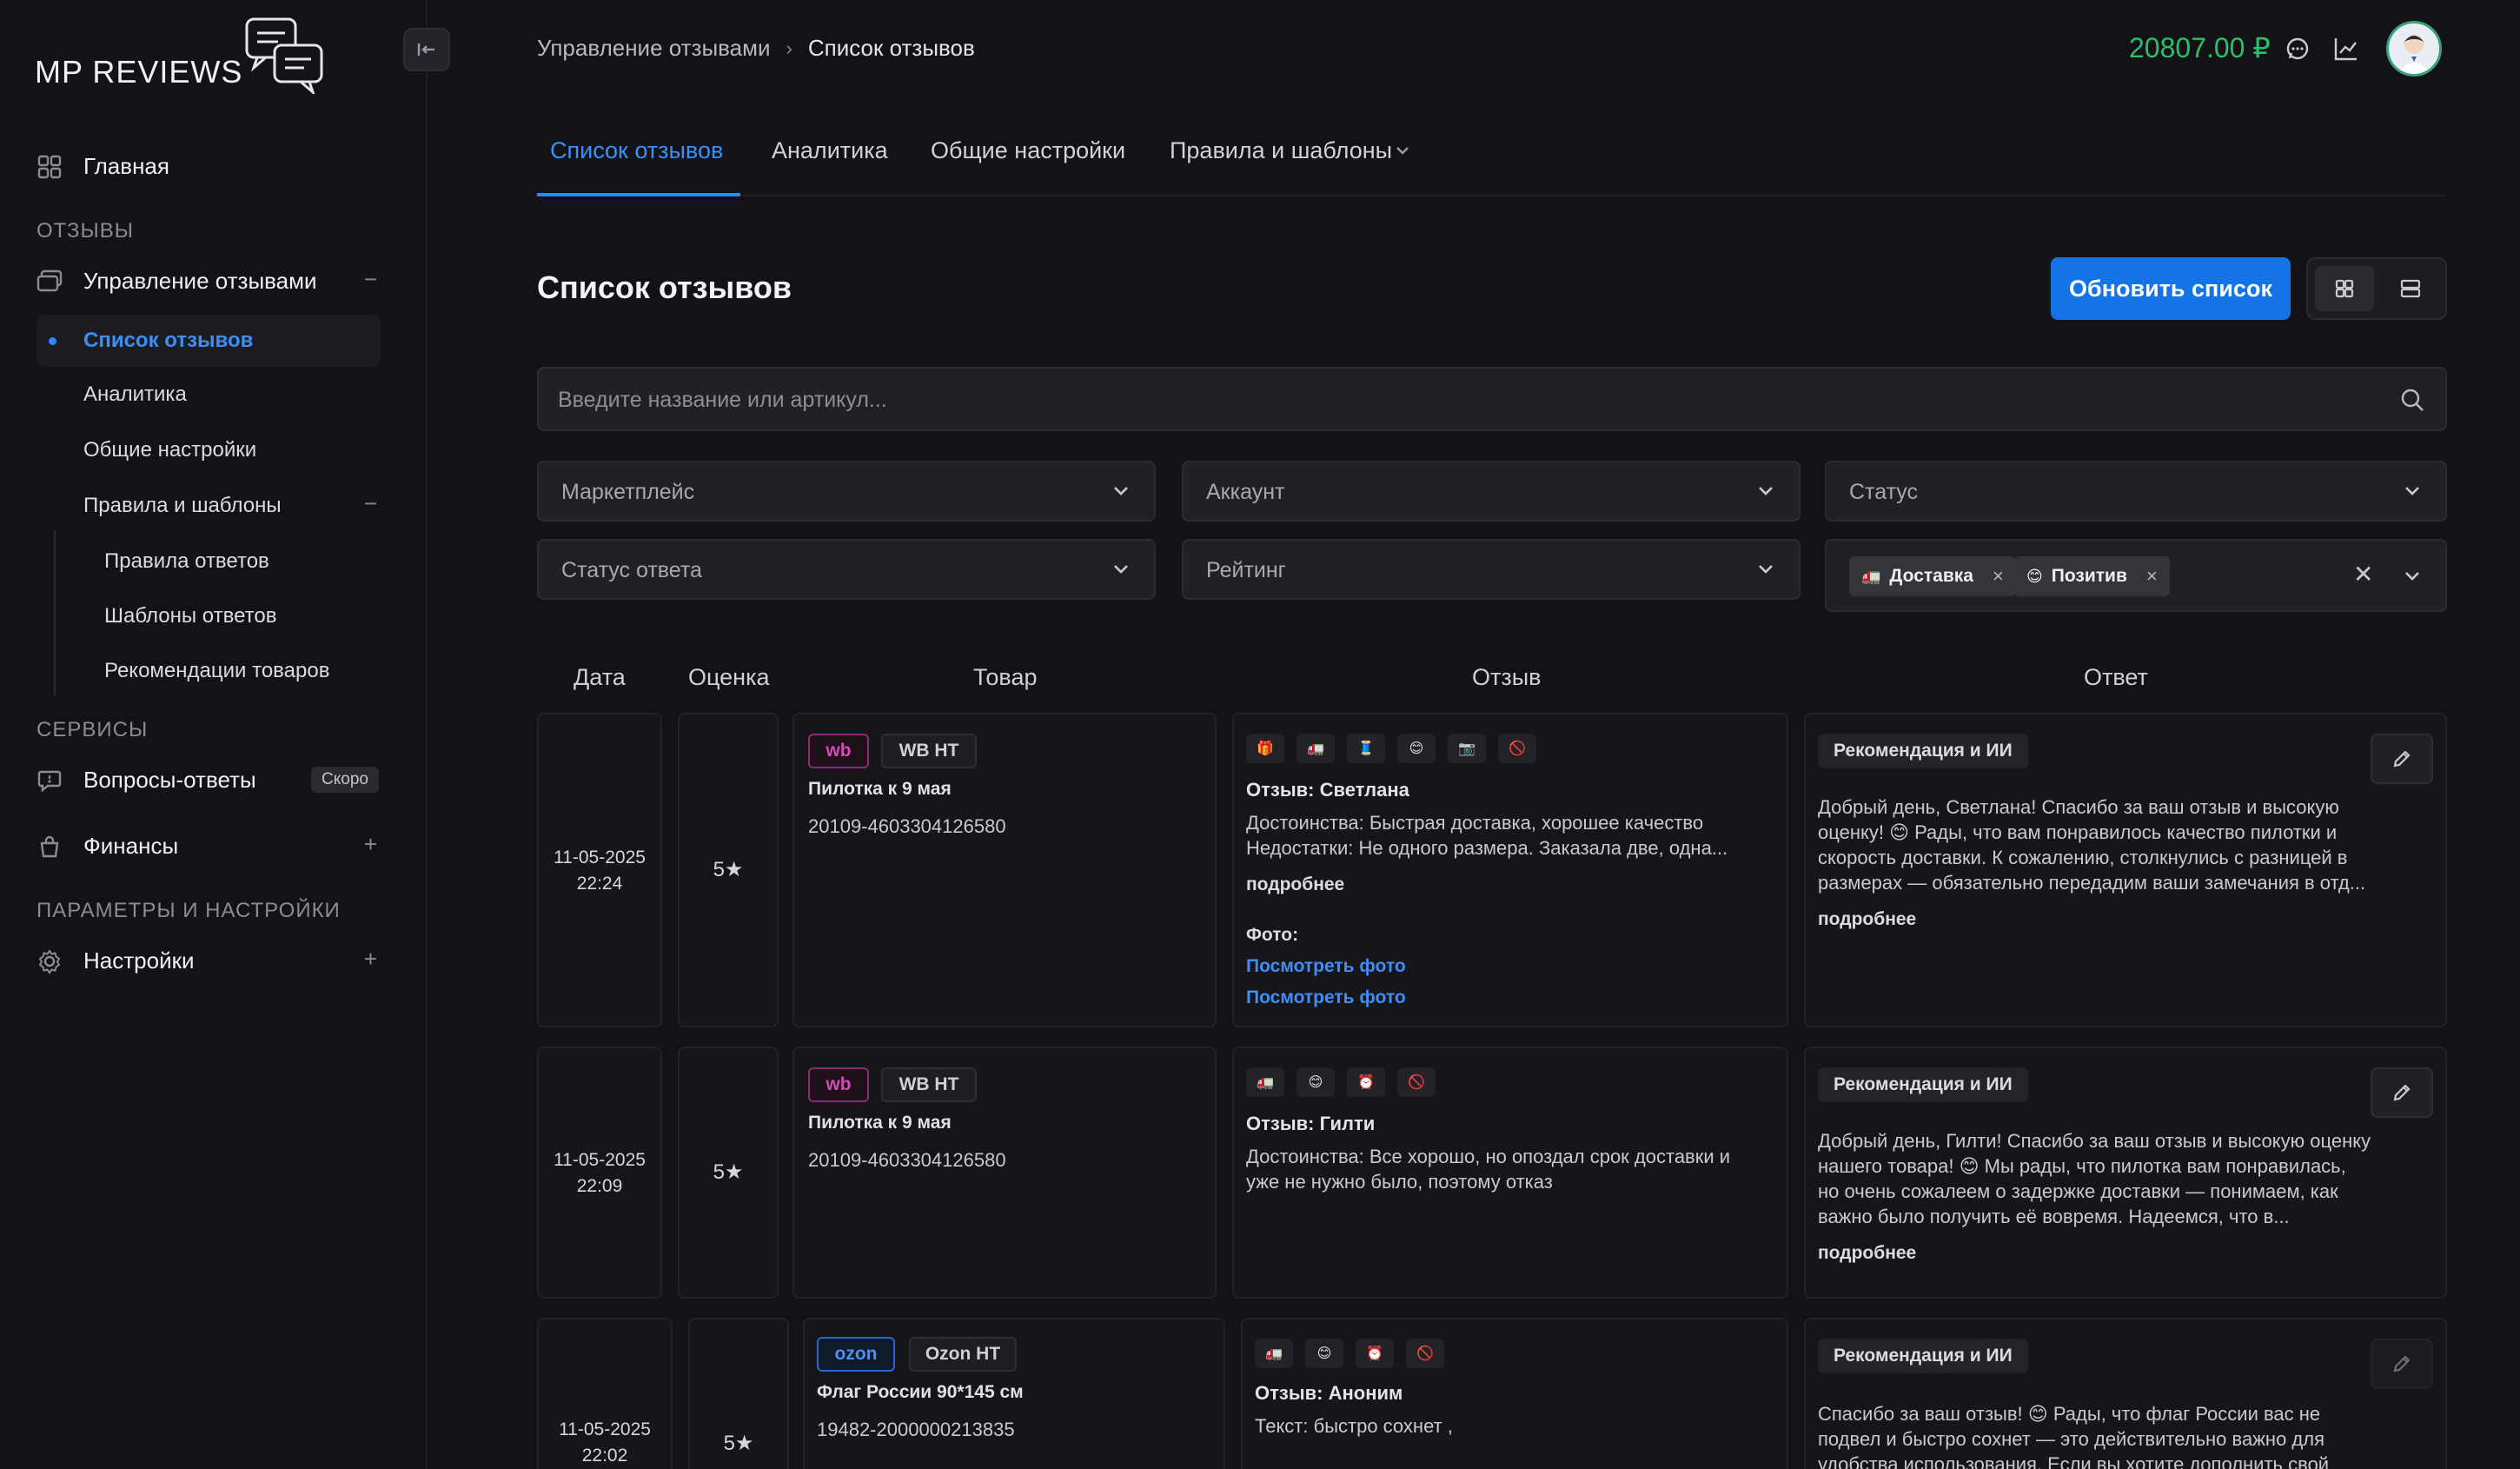 The width and height of the screenshot is (2520, 1469). Describe the element at coordinates (2200, 47) in the screenshot. I see `balance: 20807.00 ₽` at that location.